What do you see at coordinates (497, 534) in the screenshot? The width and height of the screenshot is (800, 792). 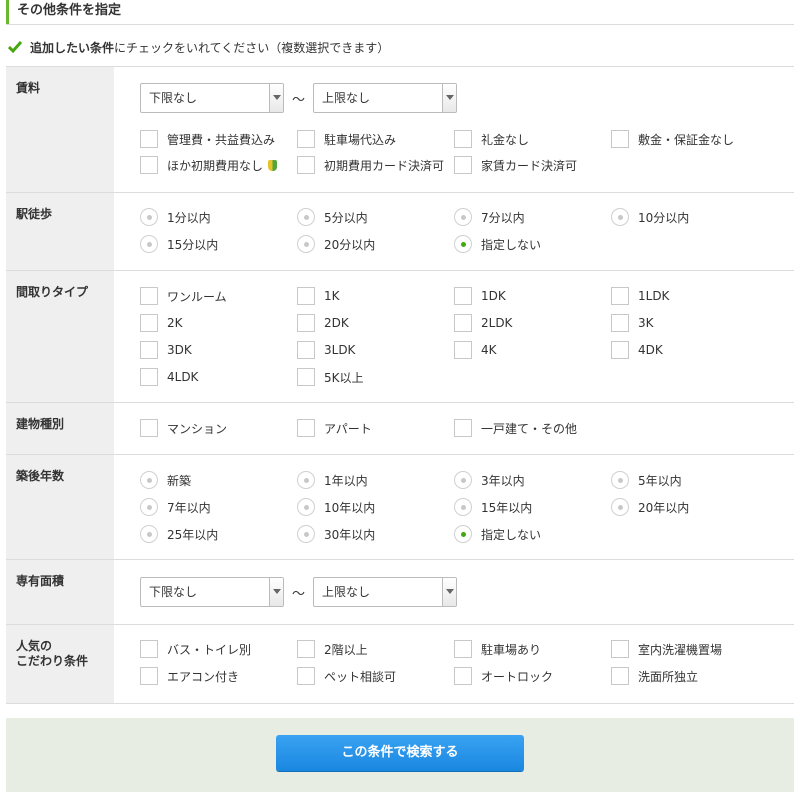 I see `radio-age-10: 指定しない` at bounding box center [497, 534].